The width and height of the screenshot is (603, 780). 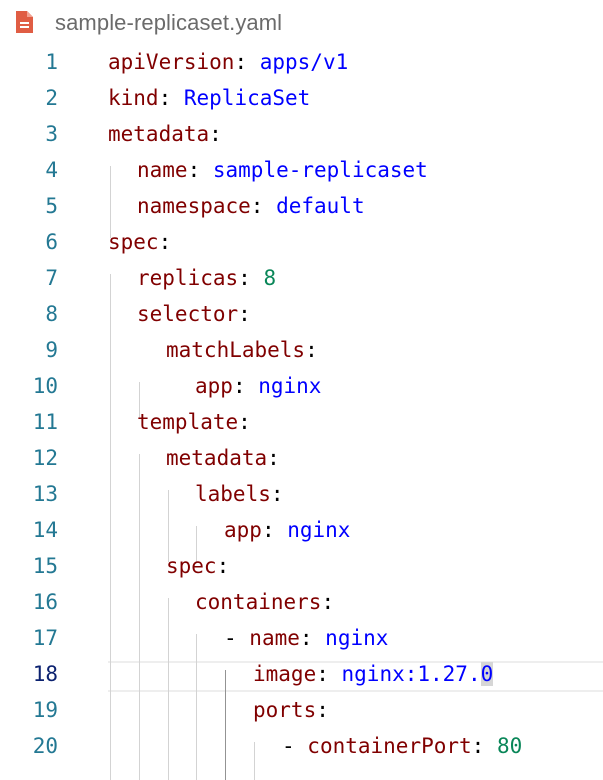 I want to click on code-line: 17 - name: nginx, so click(x=301, y=638).